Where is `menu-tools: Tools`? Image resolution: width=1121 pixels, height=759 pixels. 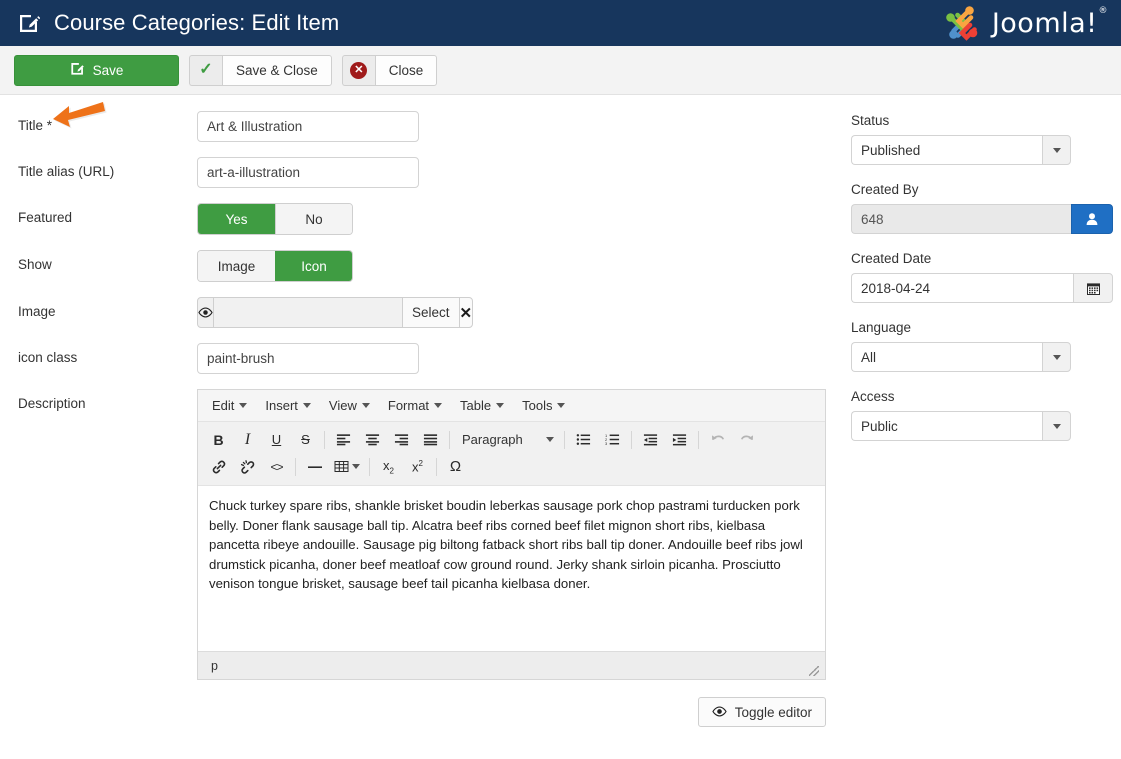
menu-tools: Tools is located at coordinates (543, 405).